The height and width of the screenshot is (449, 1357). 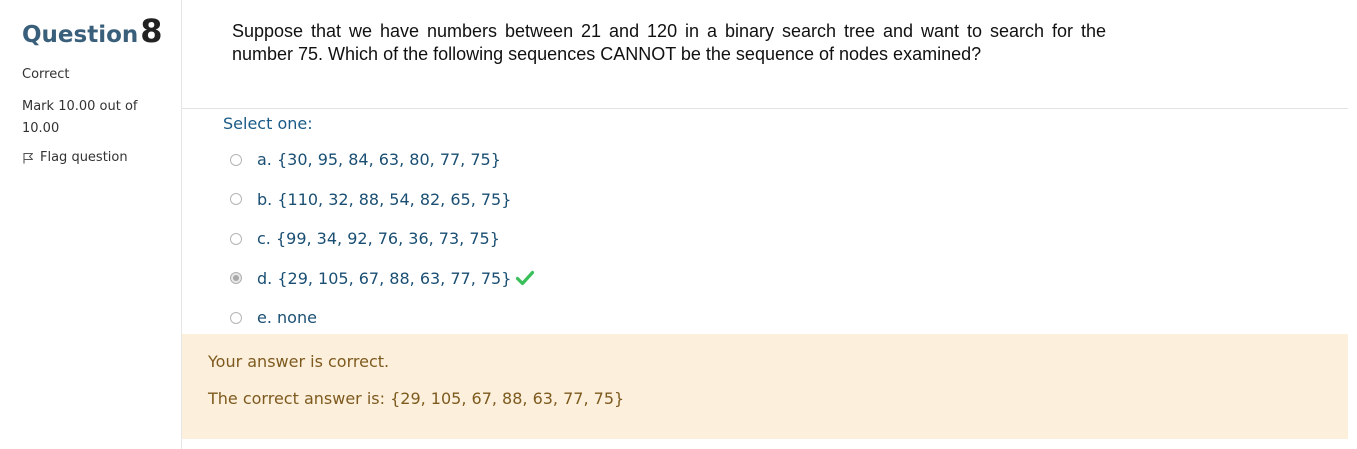 What do you see at coordinates (84, 158) in the screenshot?
I see `flag-question-label: Flag question` at bounding box center [84, 158].